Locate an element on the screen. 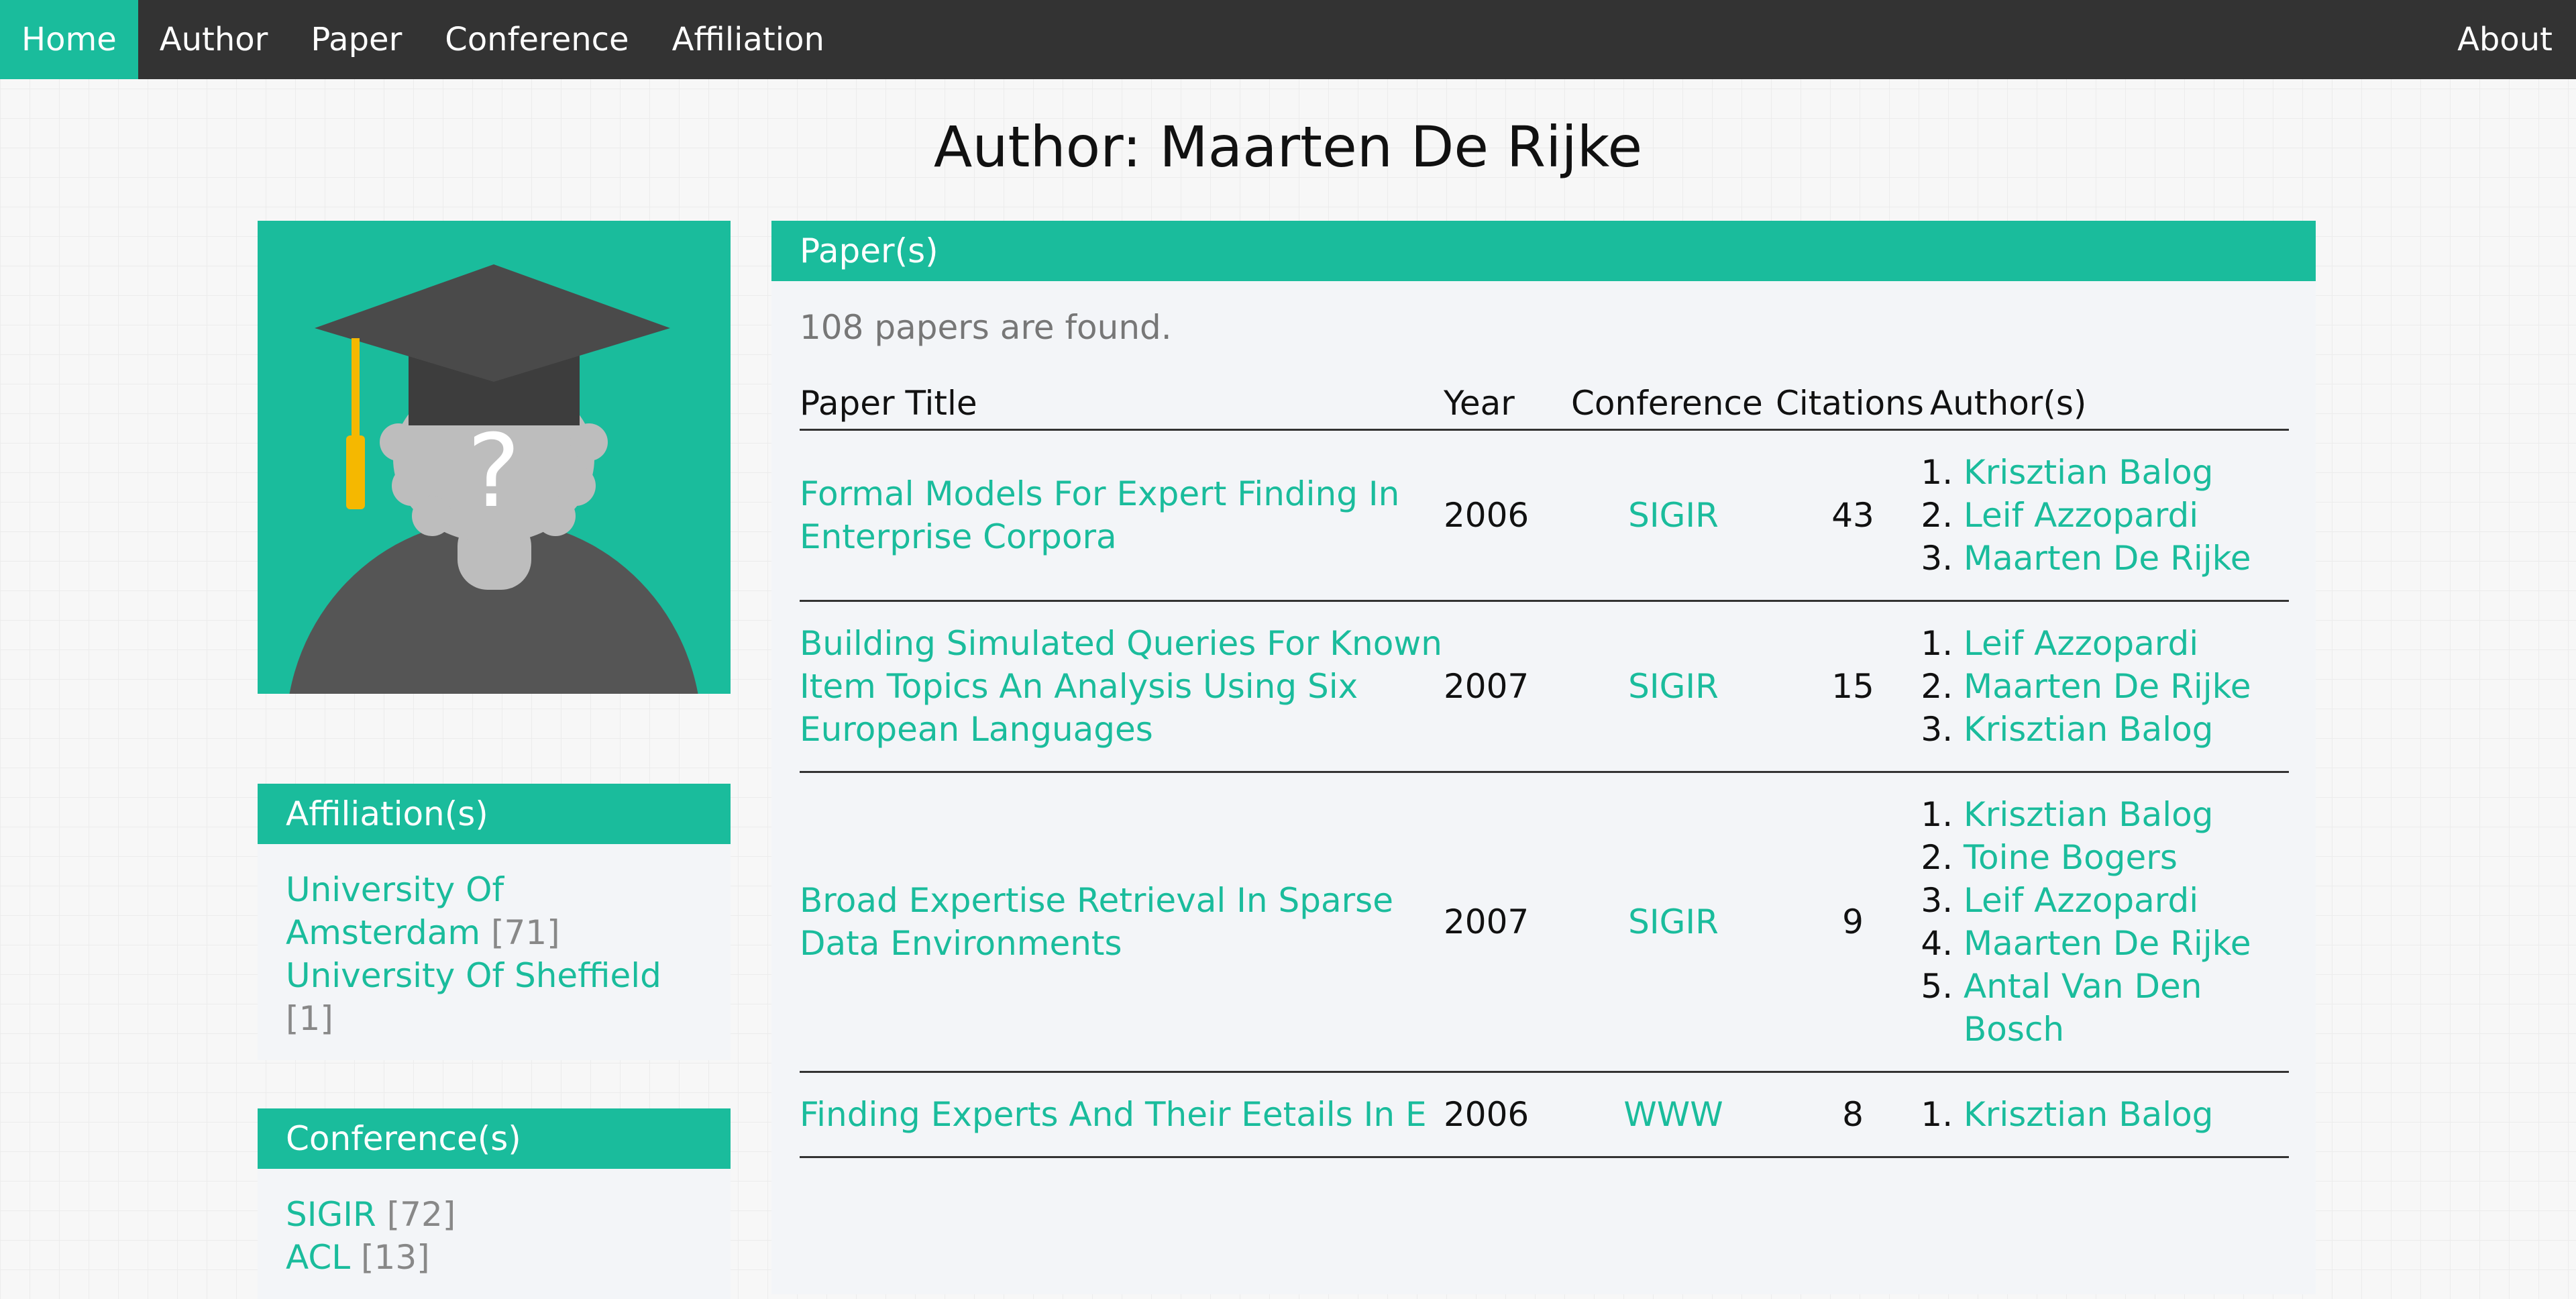  affiliations-header: Affiliation(s) is located at coordinates (494, 814).